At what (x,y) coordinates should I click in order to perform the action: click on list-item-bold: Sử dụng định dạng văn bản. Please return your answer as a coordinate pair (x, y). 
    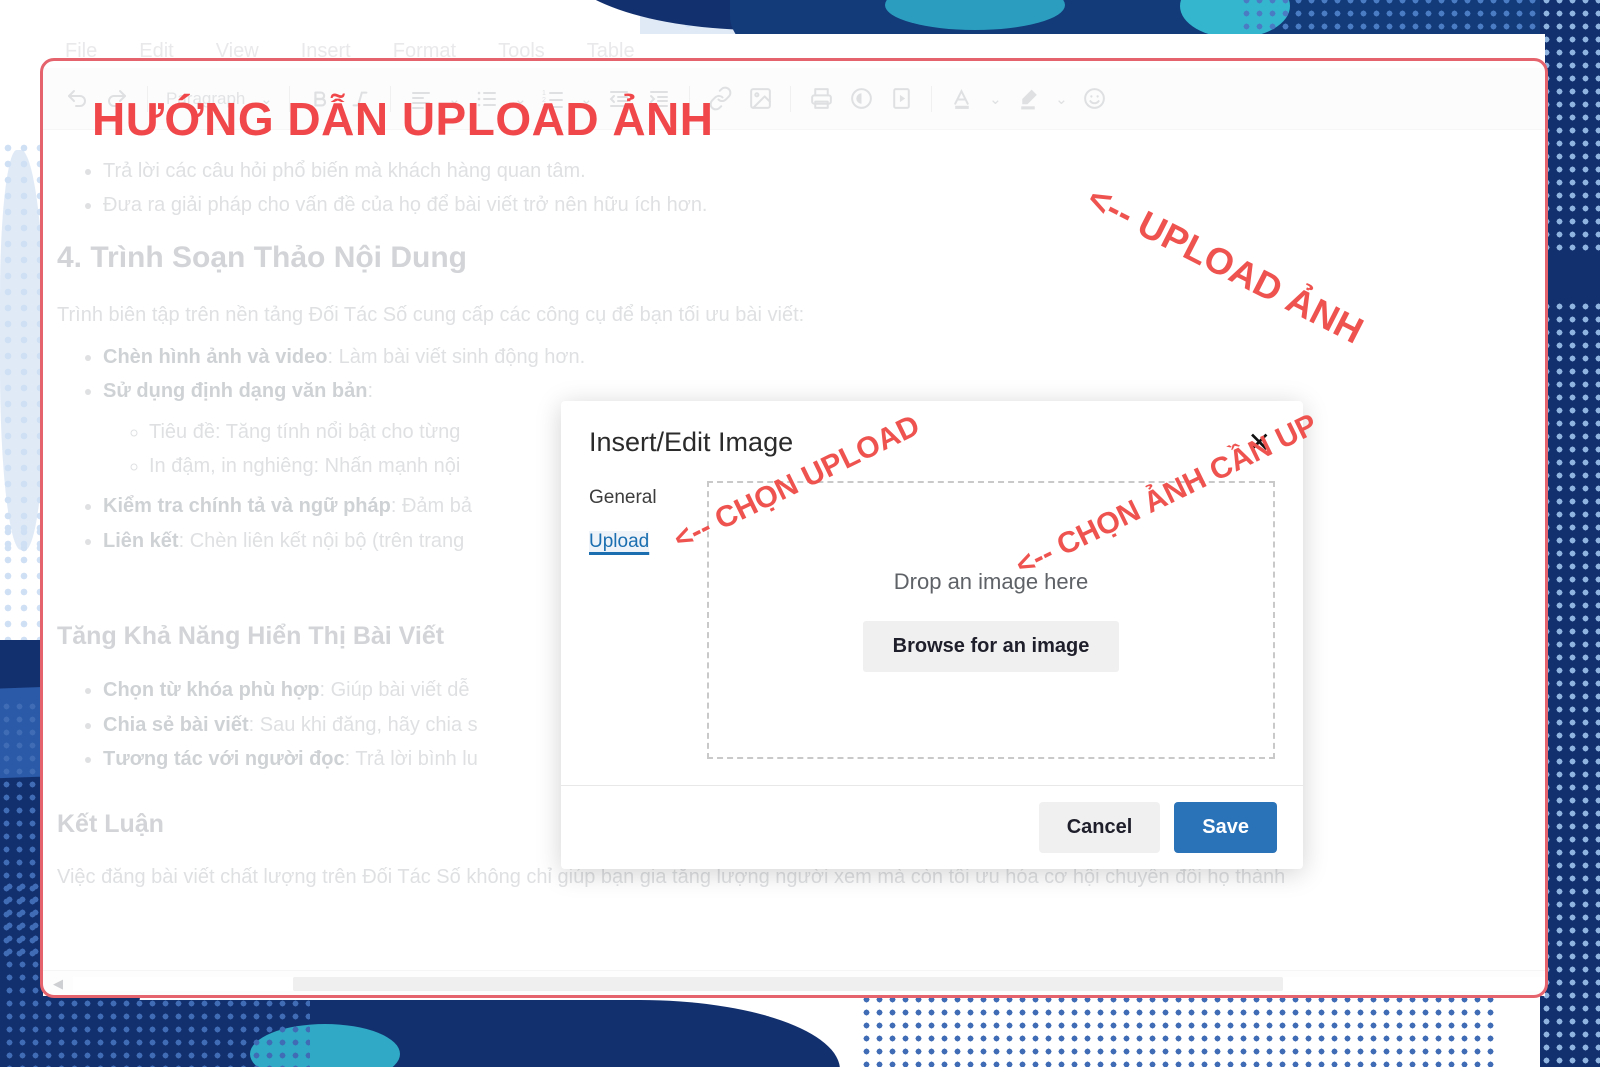
    Looking at the image, I should click on (235, 391).